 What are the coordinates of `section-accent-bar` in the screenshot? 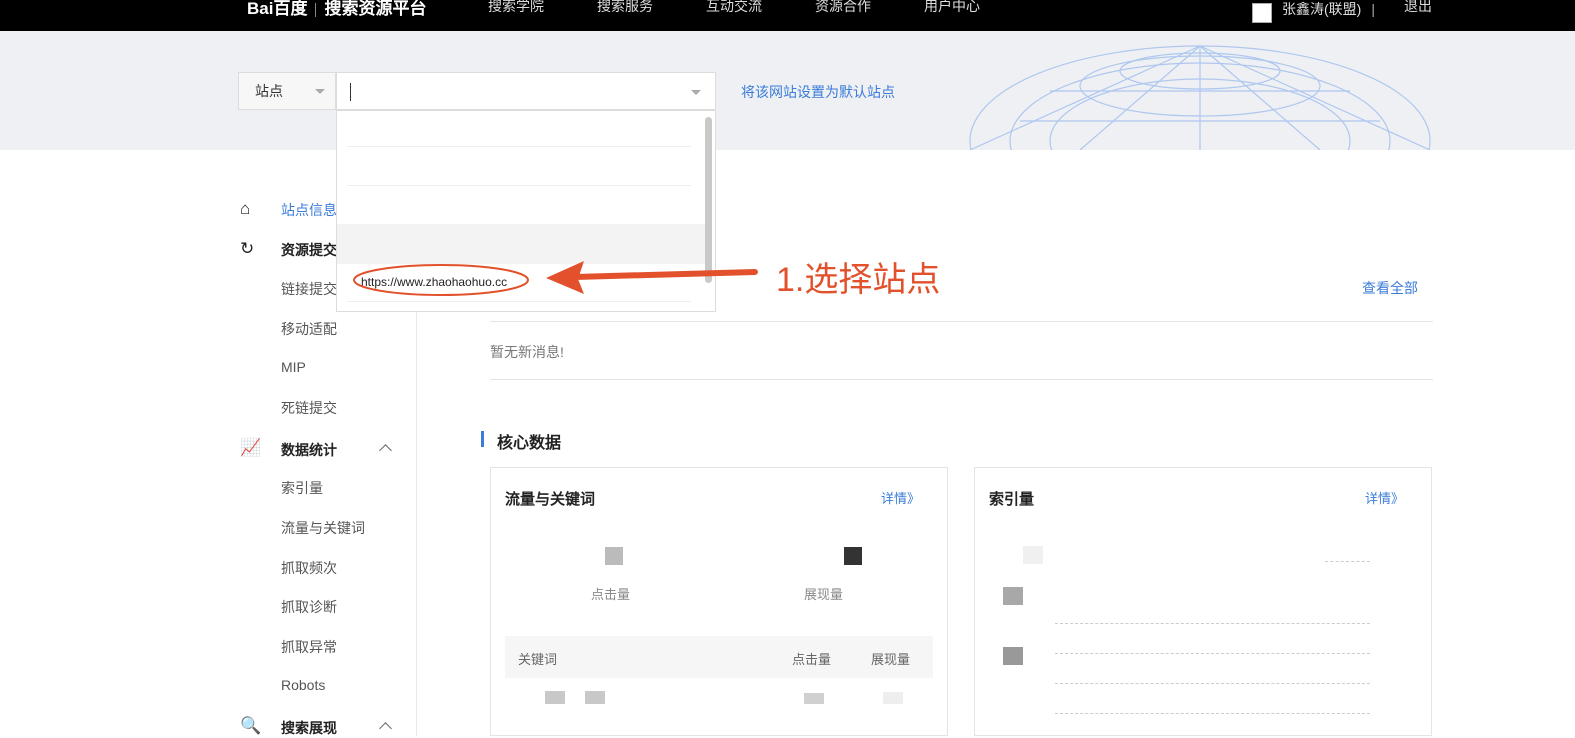 It's located at (482, 439).